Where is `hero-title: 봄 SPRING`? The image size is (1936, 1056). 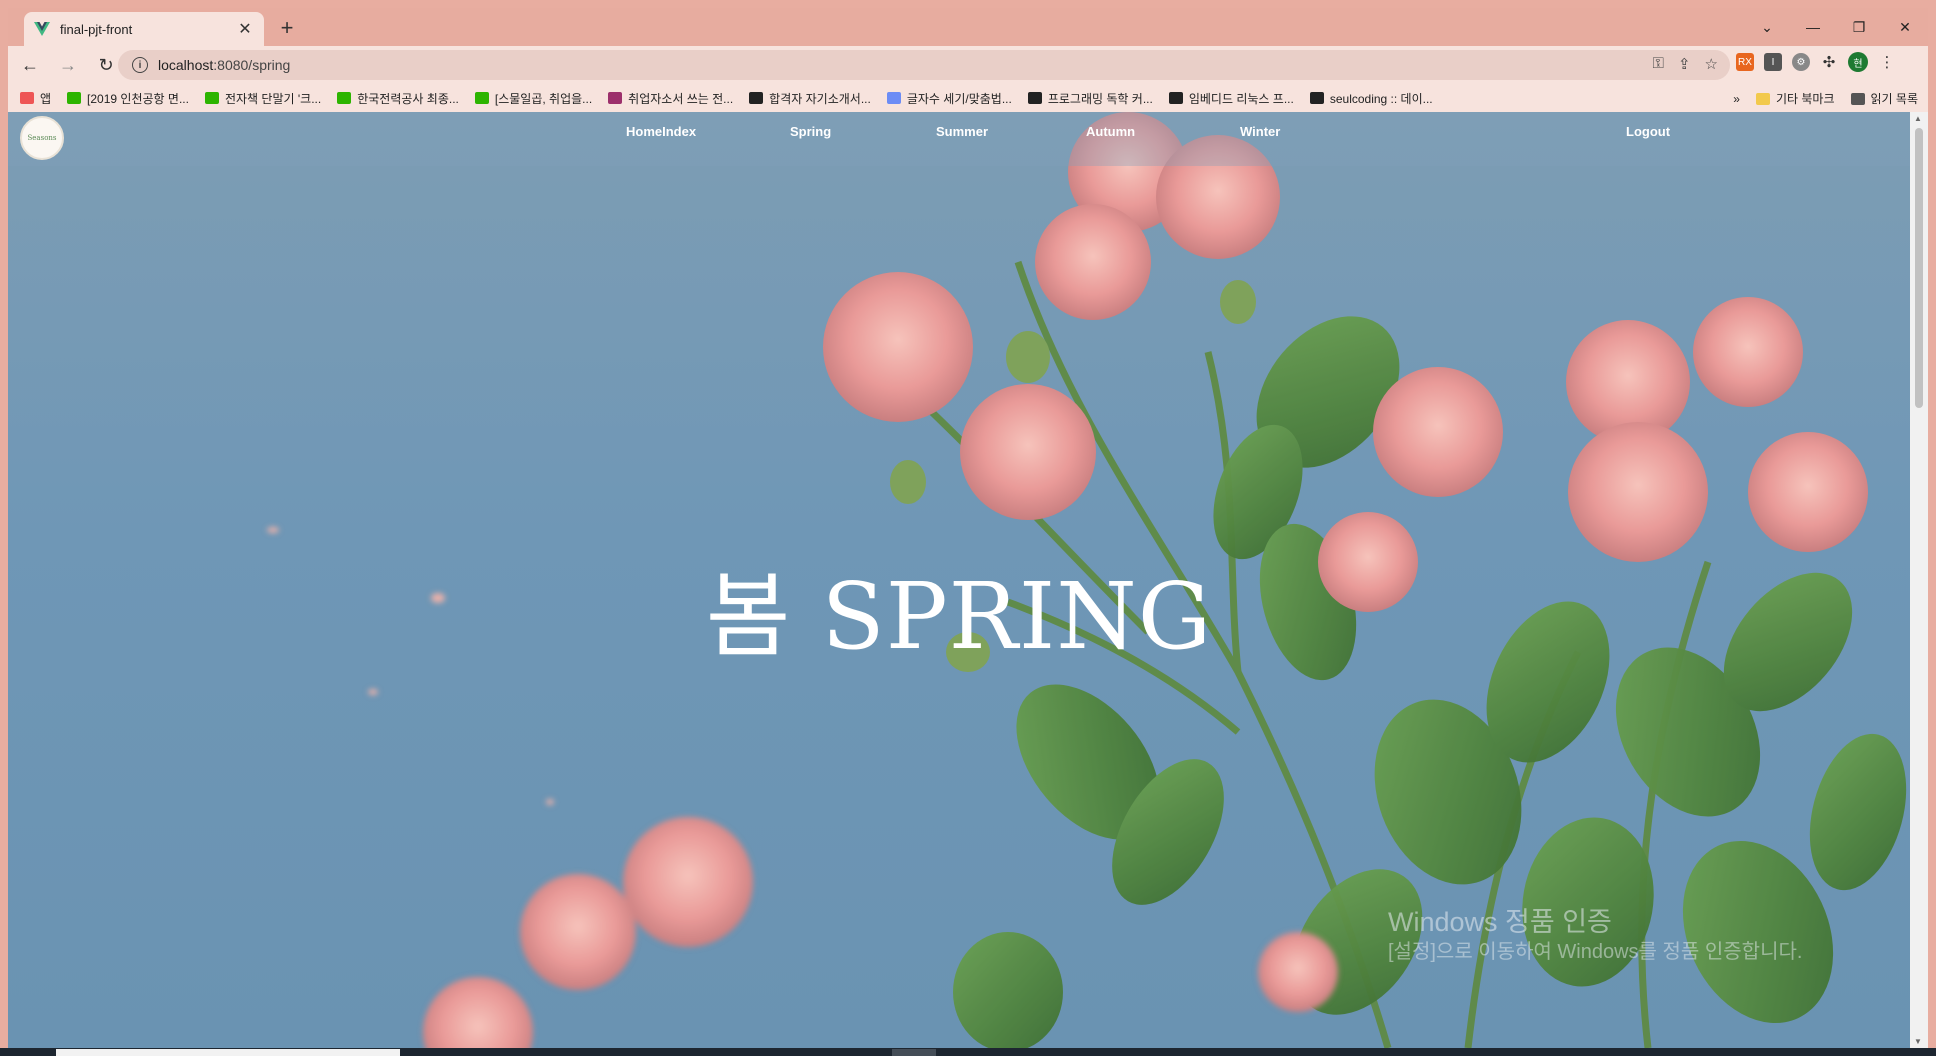
hero-title: 봄 SPRING is located at coordinates (959, 616).